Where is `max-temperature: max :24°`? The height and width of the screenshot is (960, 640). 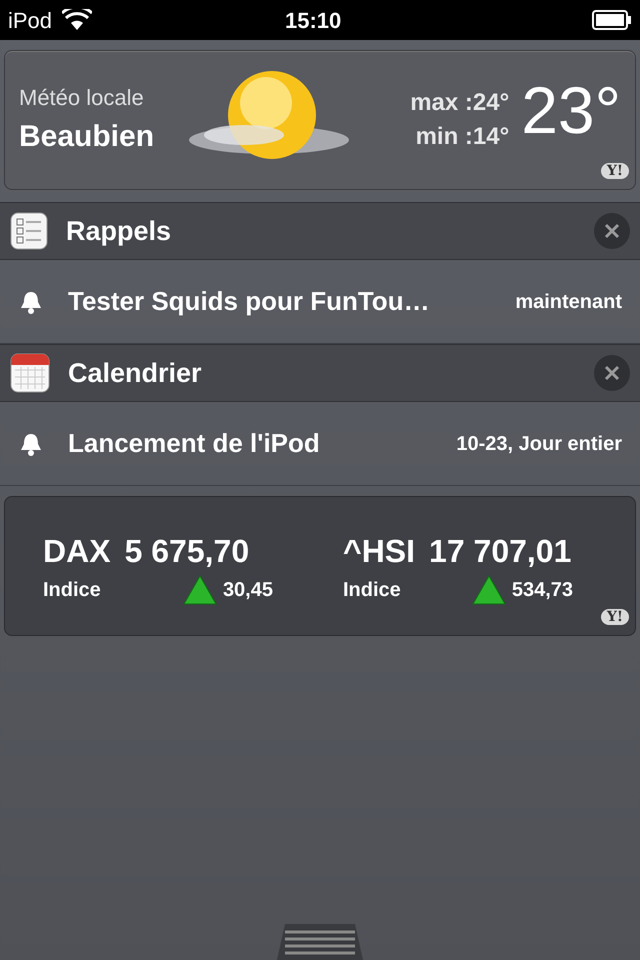 max-temperature: max :24° is located at coordinates (460, 103).